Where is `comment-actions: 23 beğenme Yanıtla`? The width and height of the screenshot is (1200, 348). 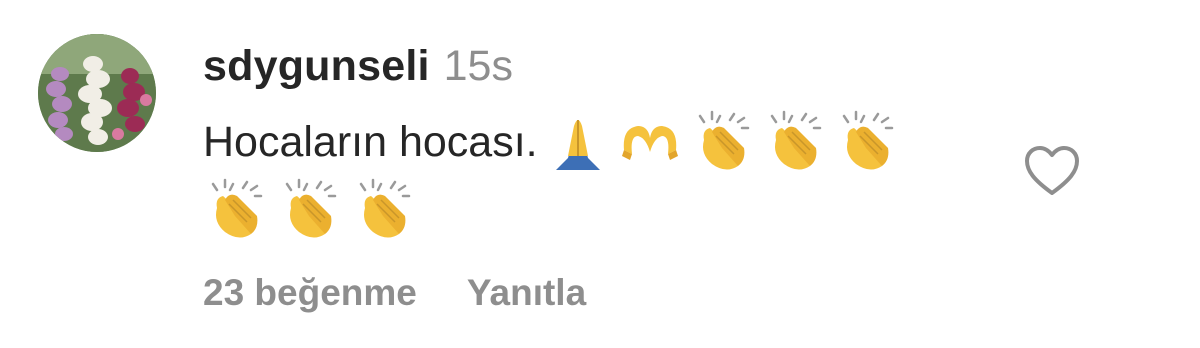 comment-actions: 23 beğenme Yanıtla is located at coordinates (394, 293).